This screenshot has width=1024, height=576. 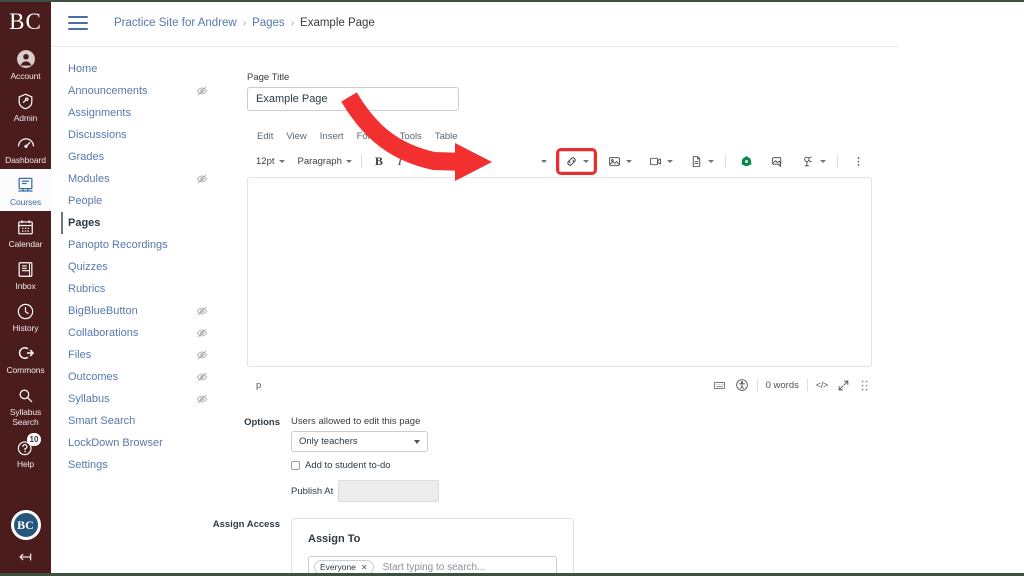 I want to click on text-color-button: A, so click(x=445, y=161).